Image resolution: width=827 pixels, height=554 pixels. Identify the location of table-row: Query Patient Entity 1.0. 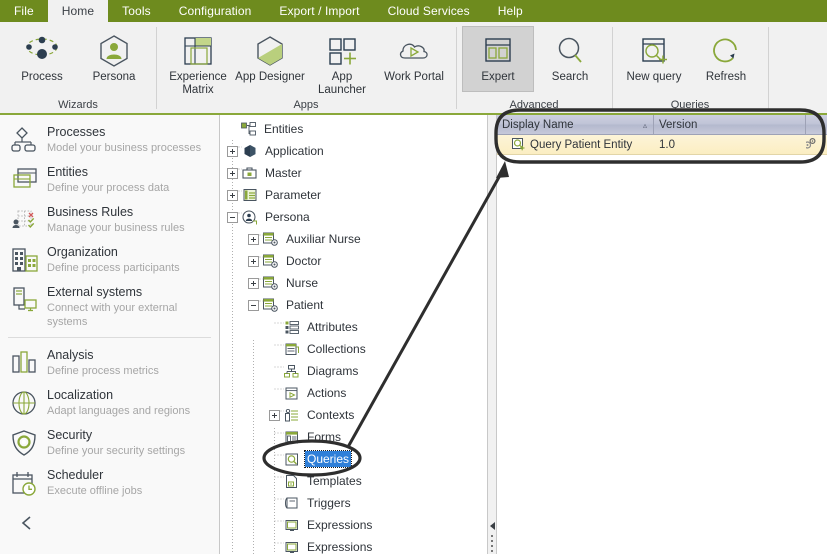
(662, 145).